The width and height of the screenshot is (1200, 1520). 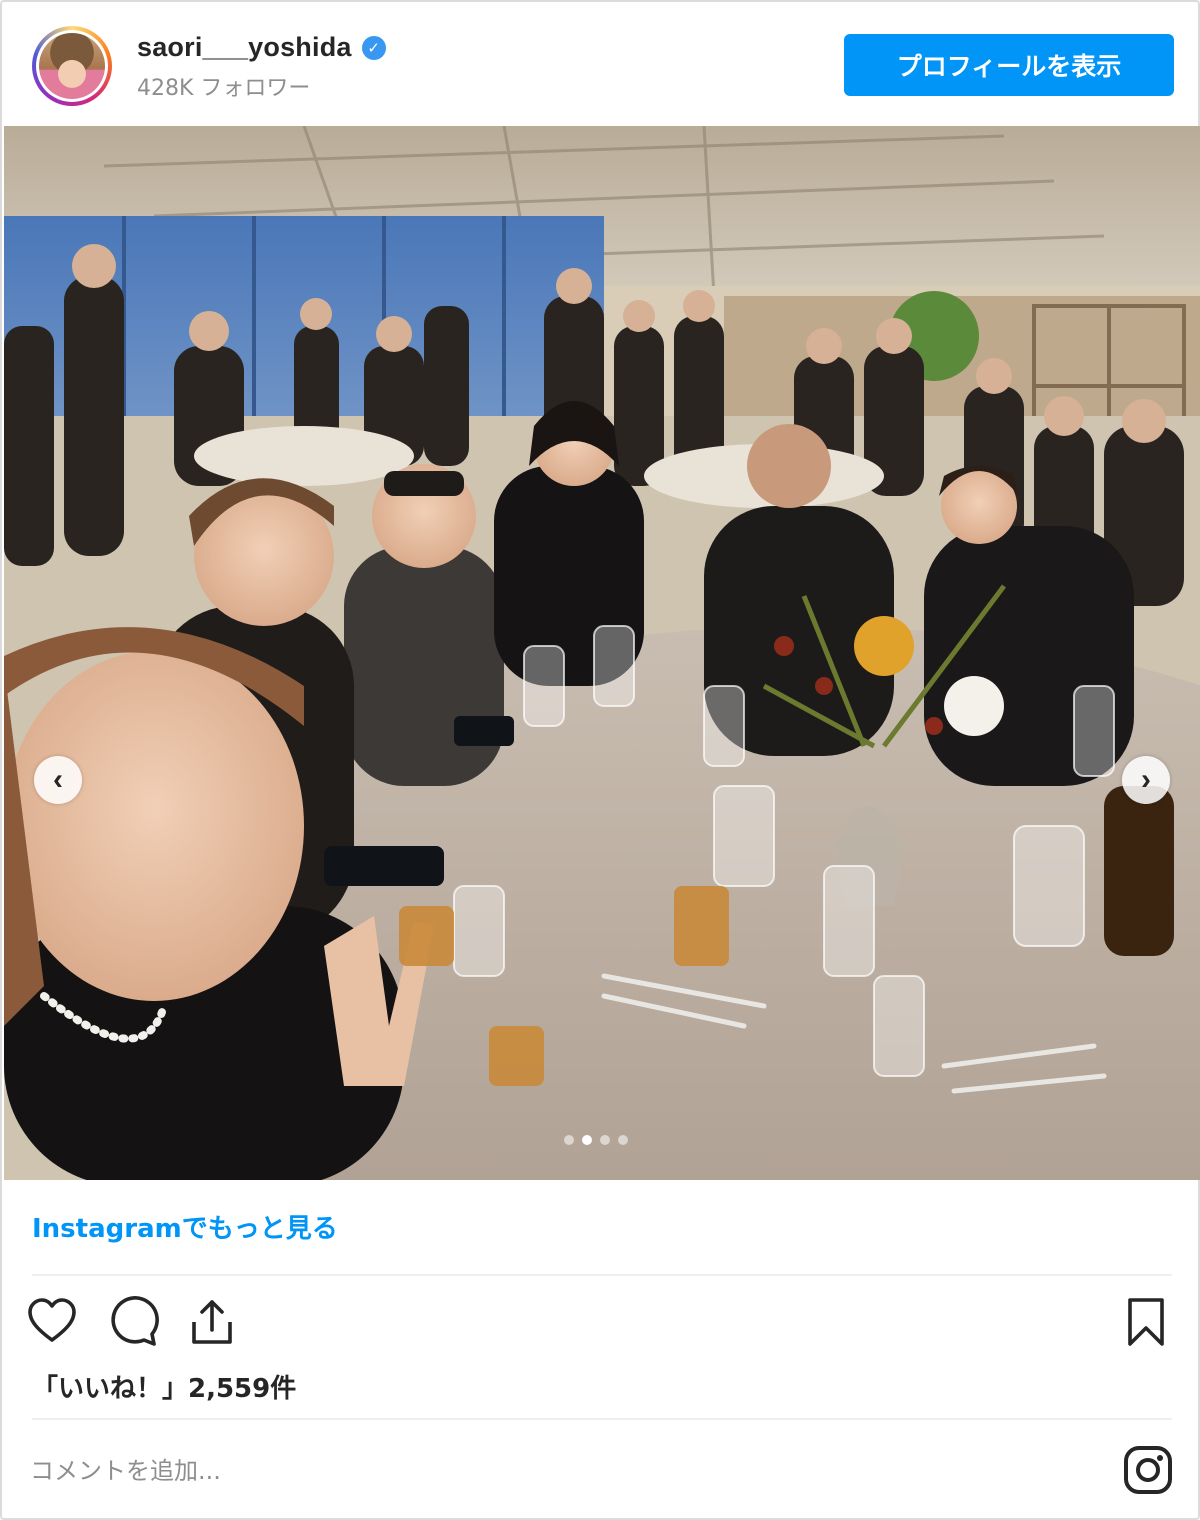 What do you see at coordinates (135, 1321) in the screenshot?
I see `comment-icon` at bounding box center [135, 1321].